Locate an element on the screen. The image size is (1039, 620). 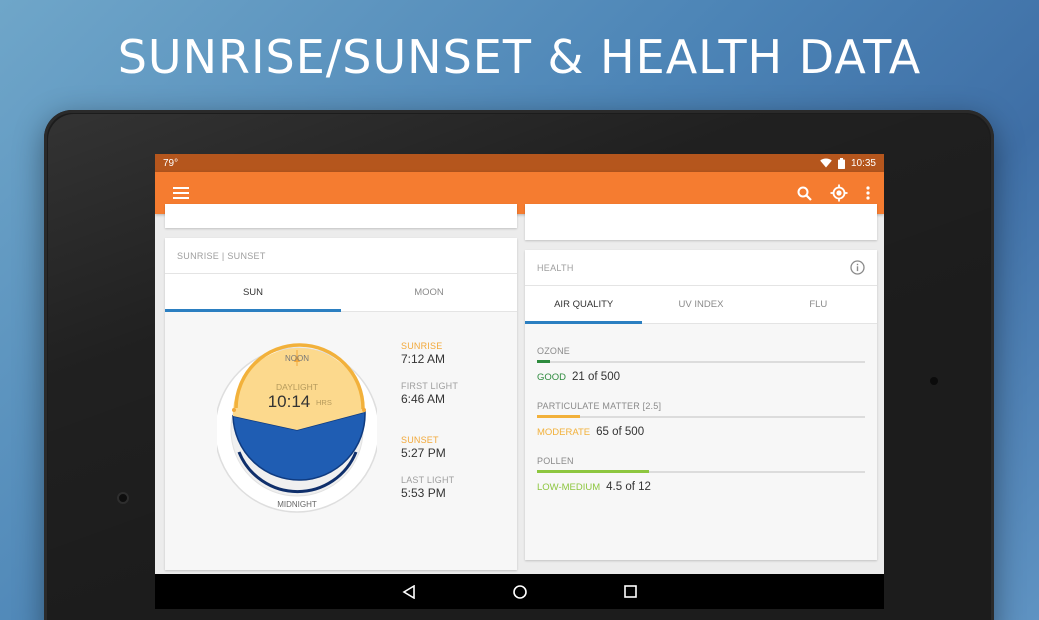
wifi-icon is located at coordinates (826, 163).